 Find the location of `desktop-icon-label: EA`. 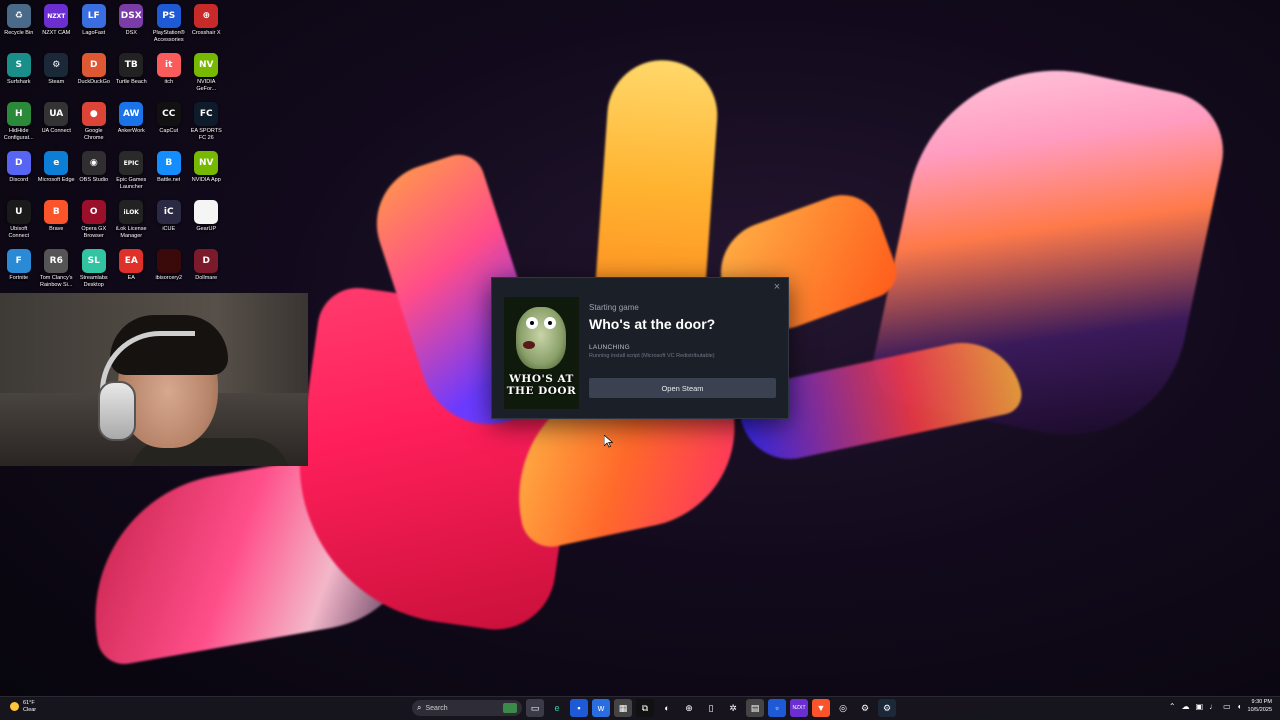

desktop-icon-label: EA is located at coordinates (131, 278).